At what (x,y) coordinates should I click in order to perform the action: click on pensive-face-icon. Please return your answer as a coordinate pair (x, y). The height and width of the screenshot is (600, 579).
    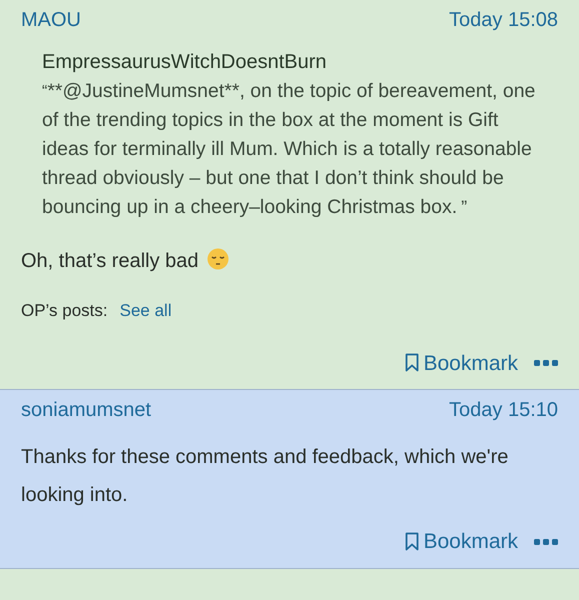
    Looking at the image, I should click on (217, 259).